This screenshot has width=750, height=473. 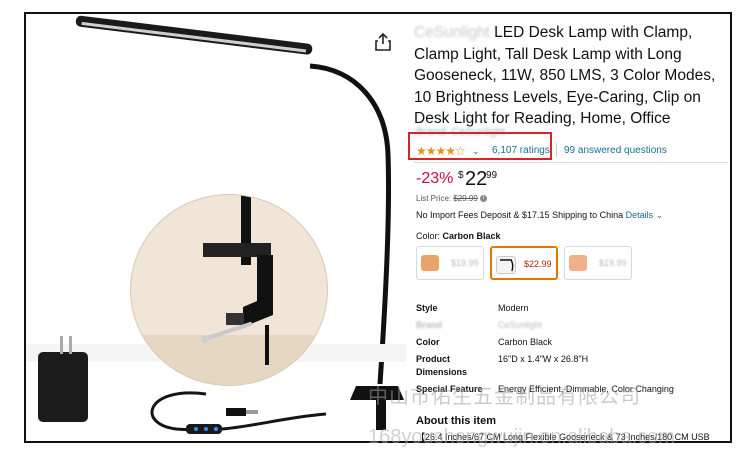 I want to click on color-selected-value: Carbon Black, so click(x=471, y=236).